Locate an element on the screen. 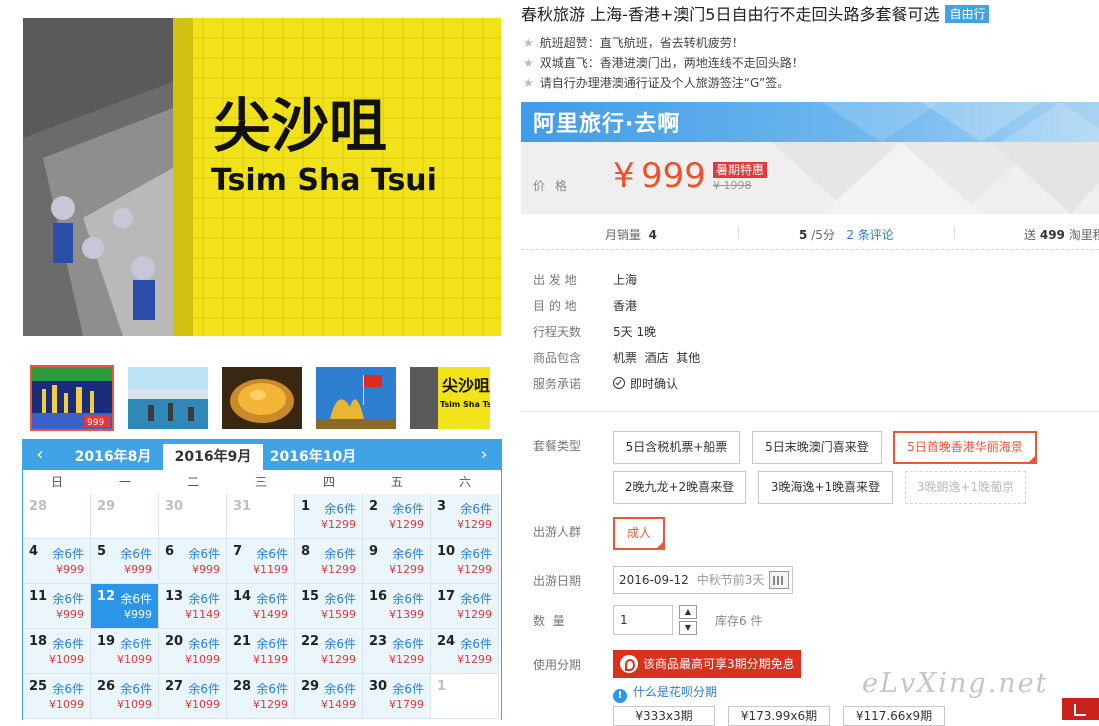  calendar-icon is located at coordinates (779, 580).